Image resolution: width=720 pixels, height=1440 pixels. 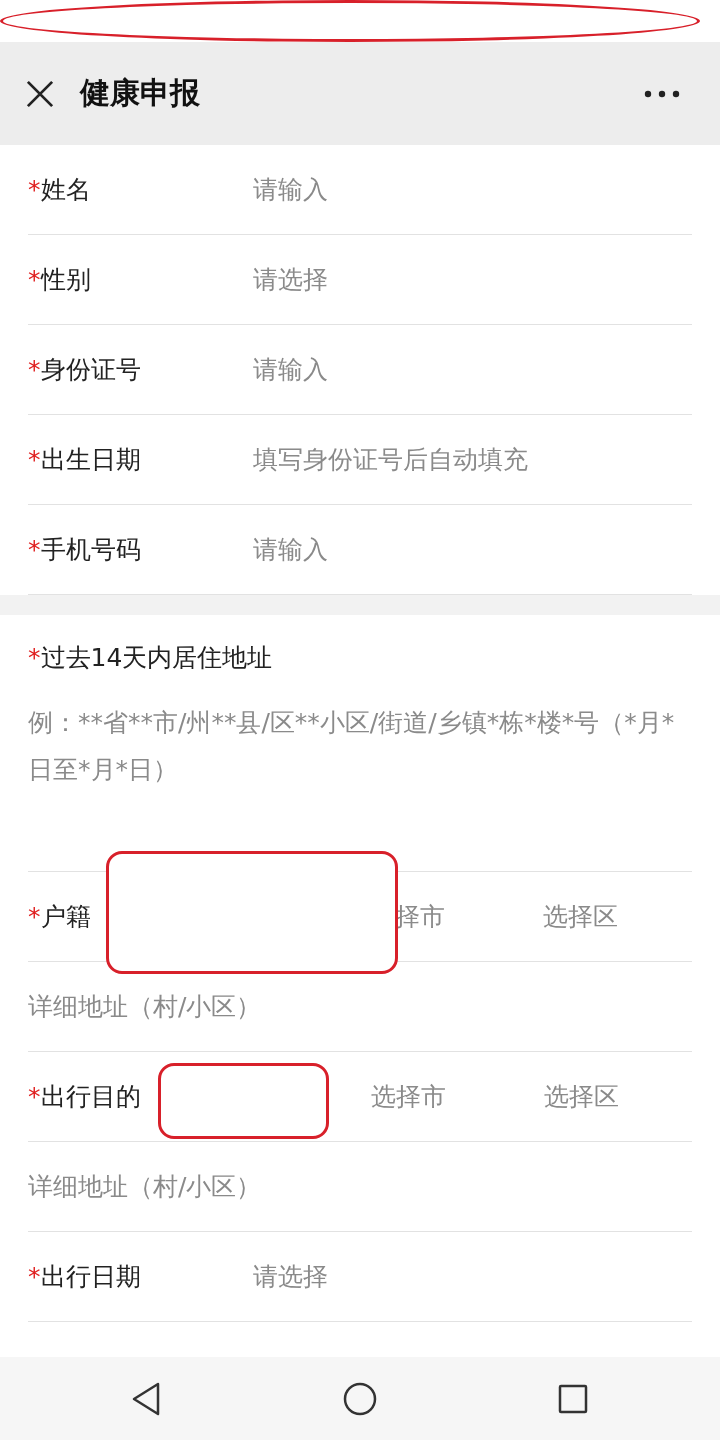 I want to click on section-title: *过去14天内居住地址, so click(x=151, y=658).